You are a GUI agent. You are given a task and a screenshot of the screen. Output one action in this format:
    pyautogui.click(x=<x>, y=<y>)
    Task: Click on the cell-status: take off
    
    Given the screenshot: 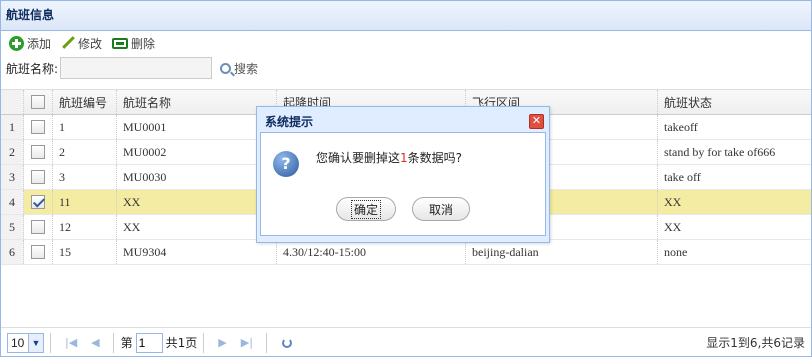 What is the action you would take?
    pyautogui.click(x=682, y=176)
    